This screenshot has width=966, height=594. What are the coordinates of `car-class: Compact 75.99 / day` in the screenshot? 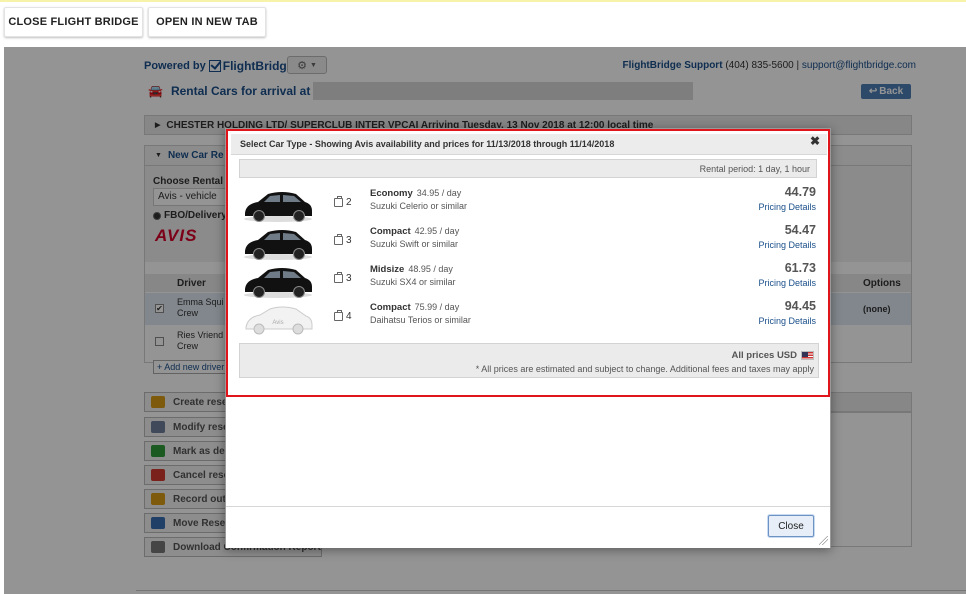 It's located at (415, 307).